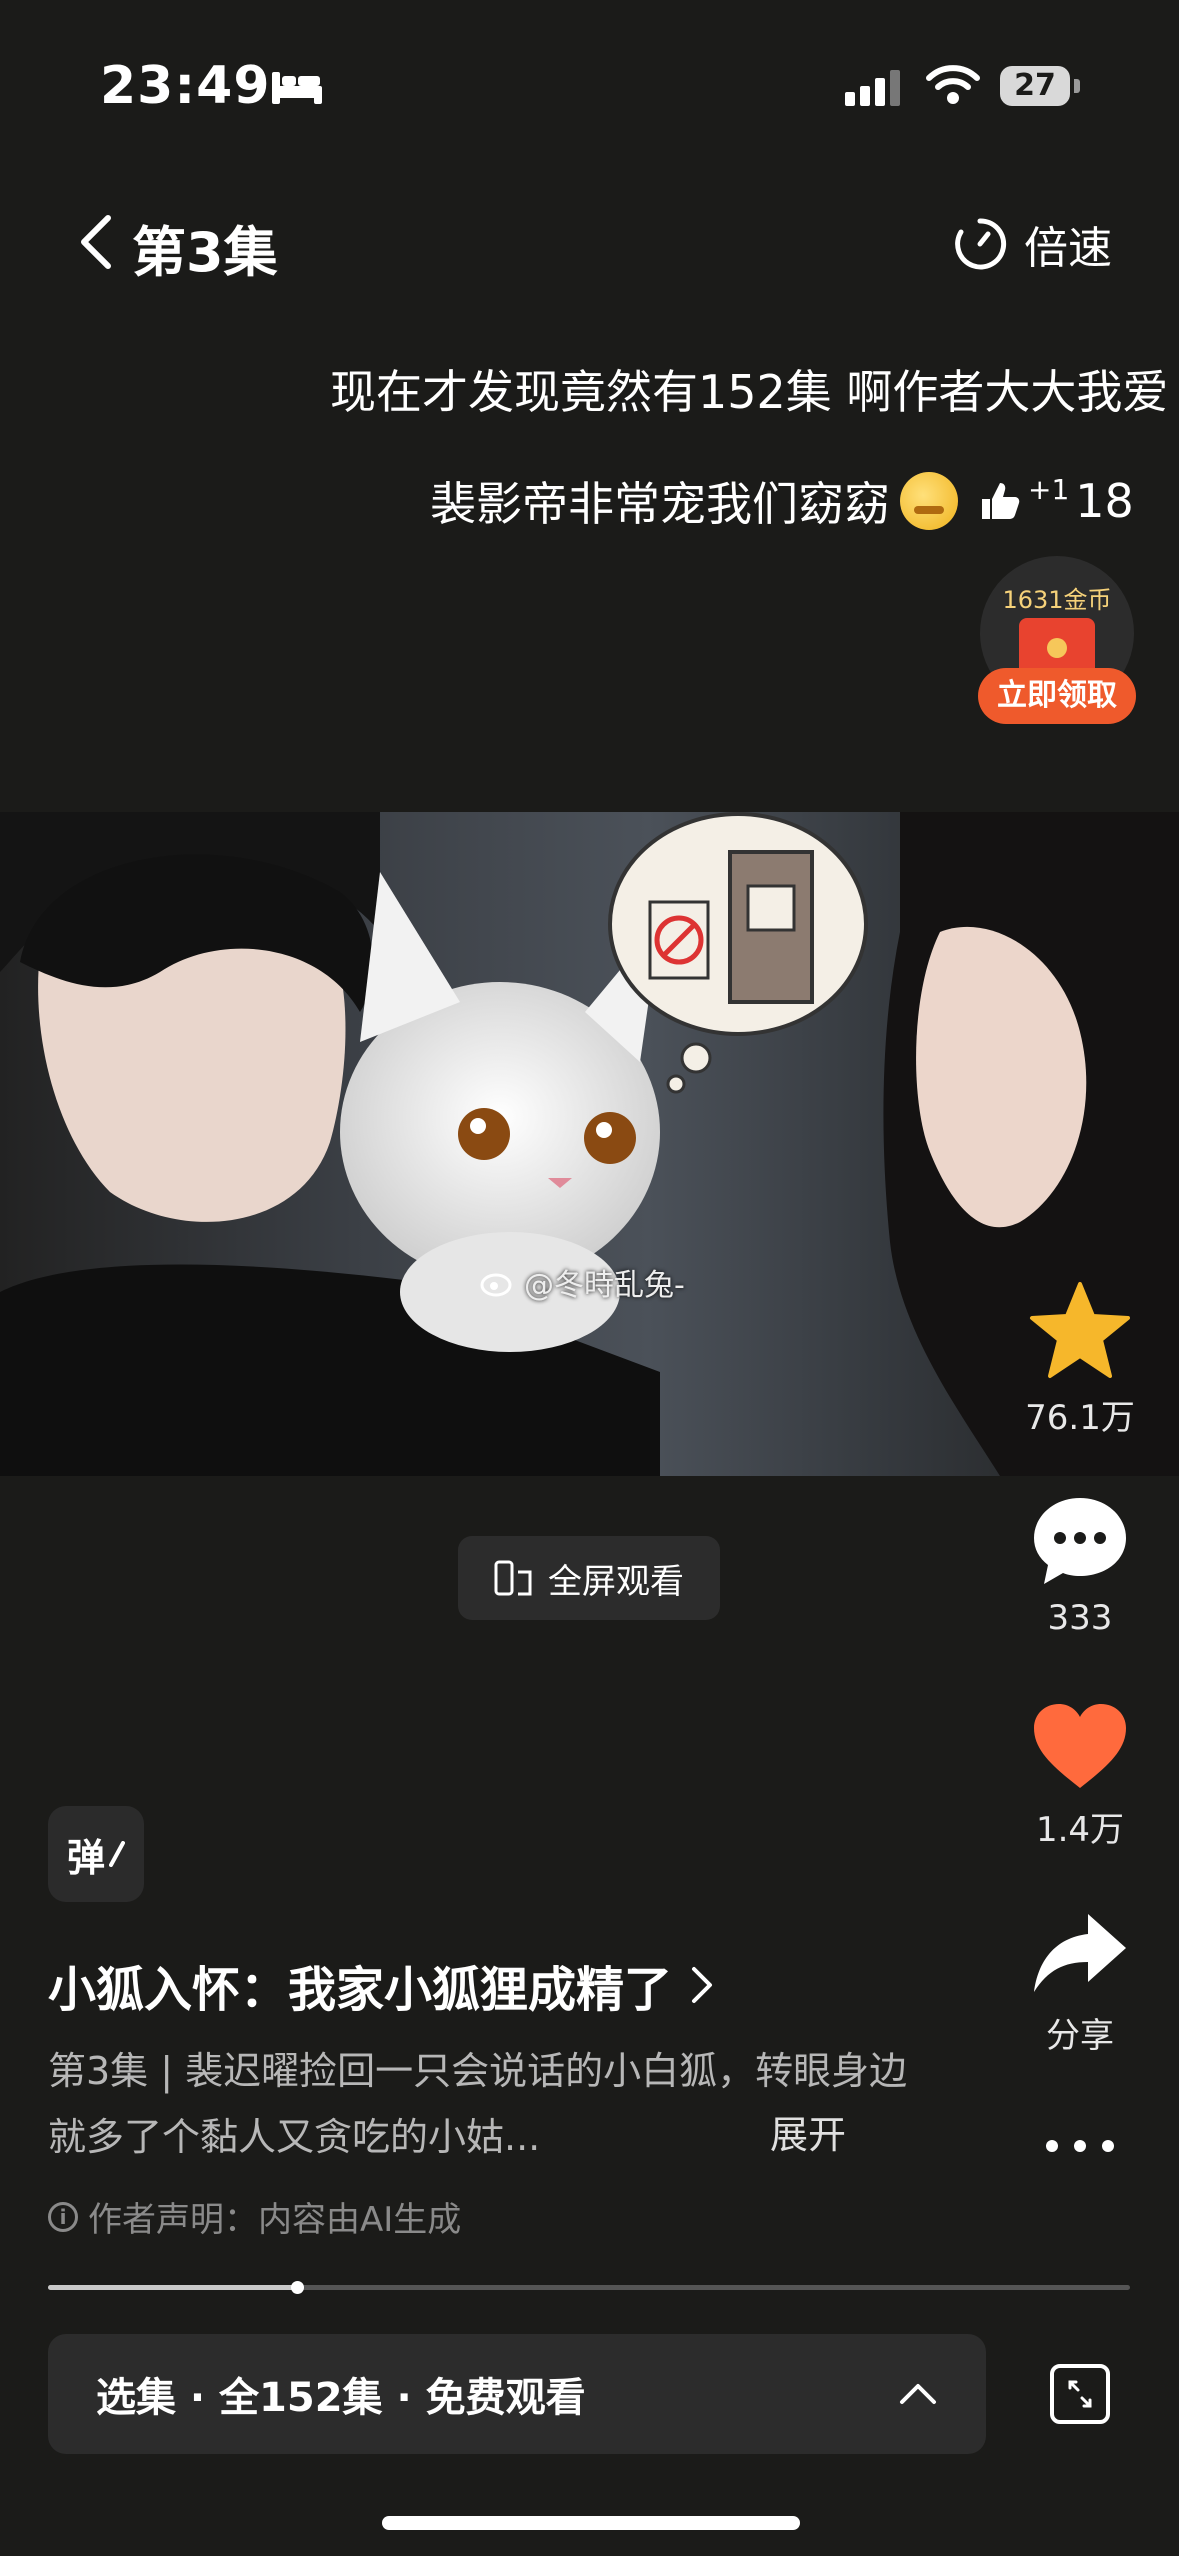  I want to click on chevron-up-icon, so click(918, 2394).